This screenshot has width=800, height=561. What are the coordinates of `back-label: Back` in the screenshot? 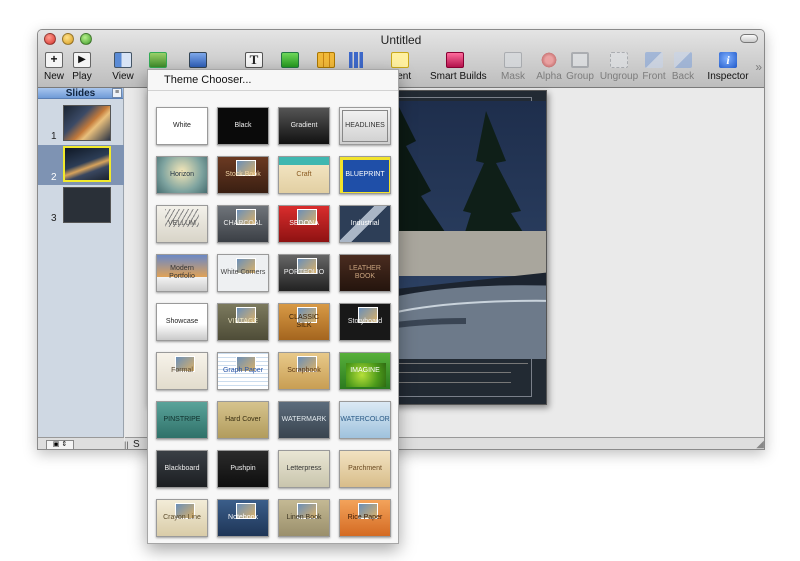 It's located at (683, 76).